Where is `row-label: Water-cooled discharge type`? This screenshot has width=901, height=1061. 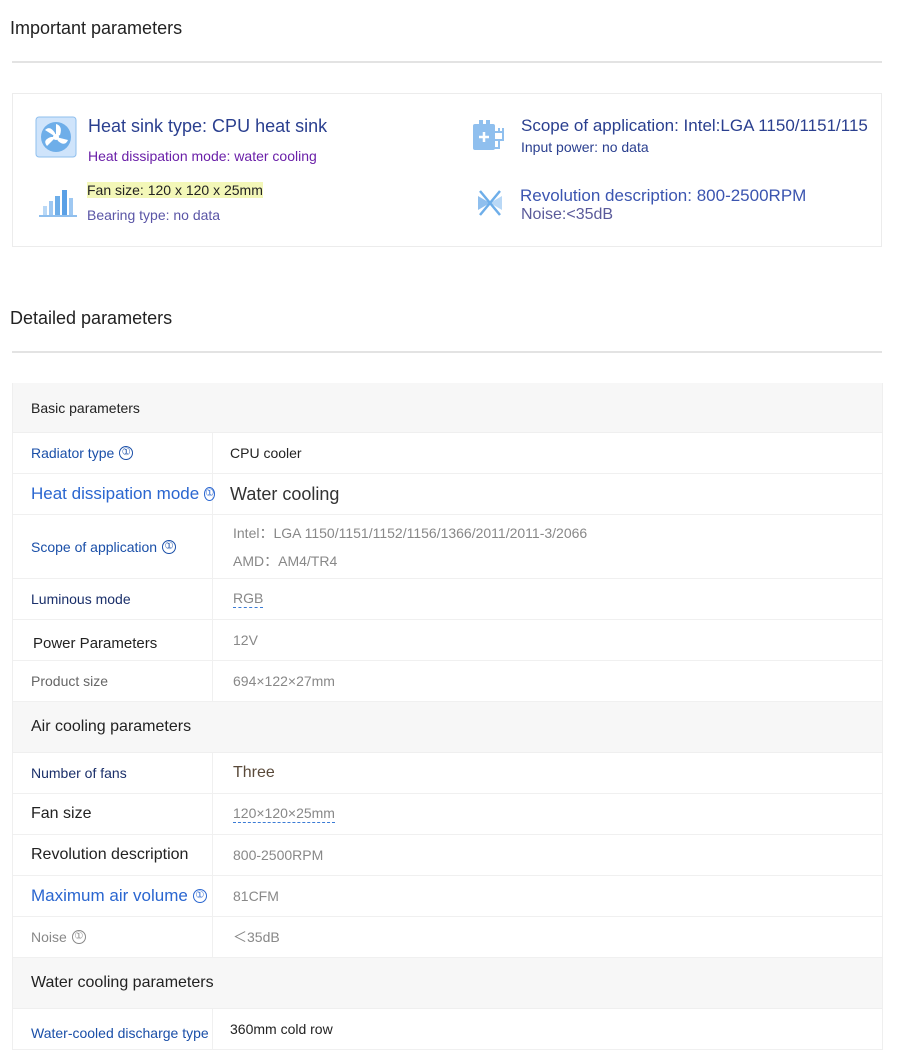
row-label: Water-cooled discharge type is located at coordinates (113, 1029).